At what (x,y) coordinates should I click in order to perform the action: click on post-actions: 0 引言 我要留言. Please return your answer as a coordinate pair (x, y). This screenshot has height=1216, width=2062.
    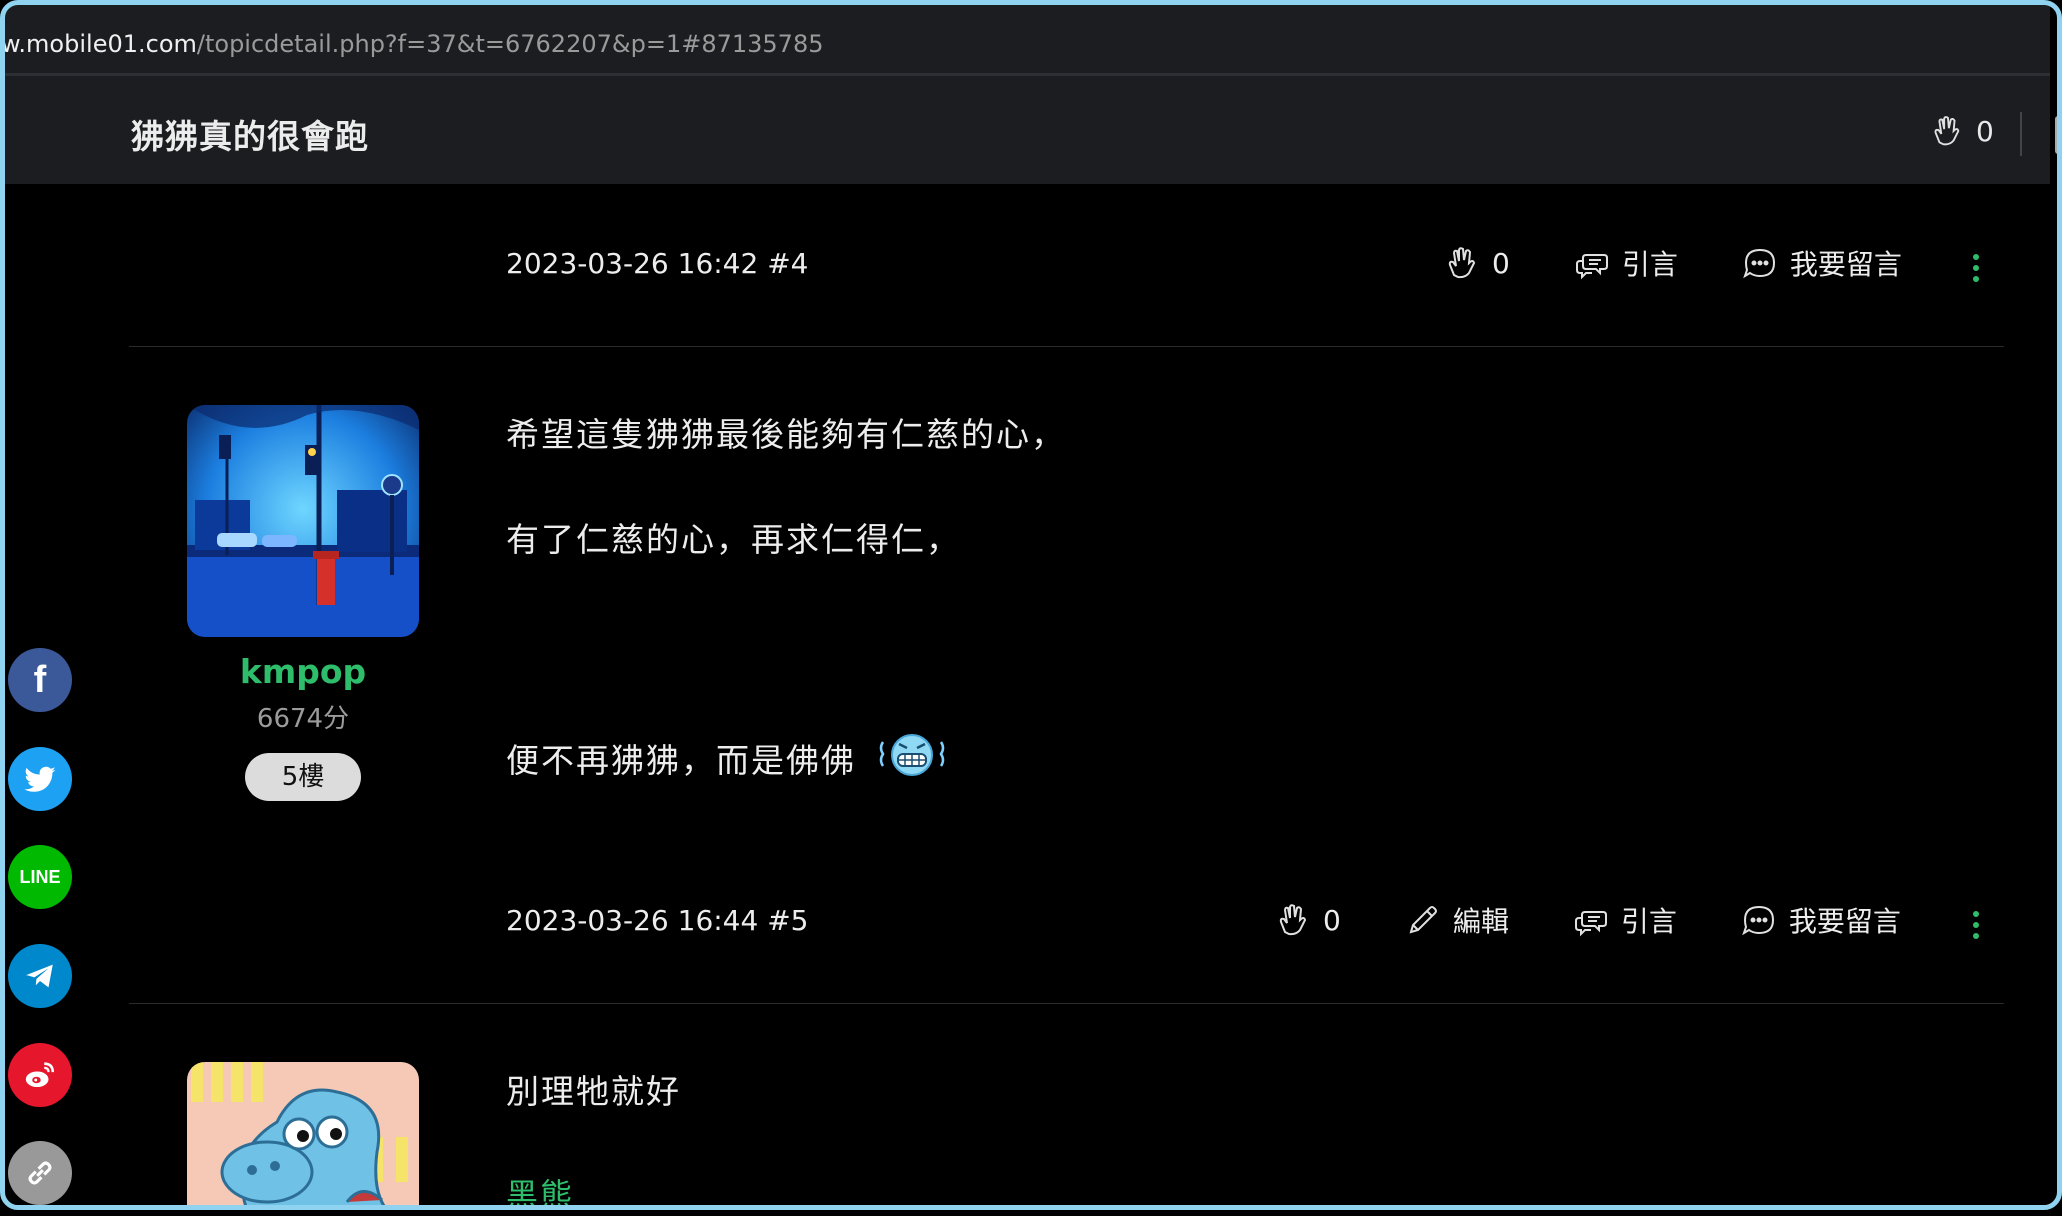
    Looking at the image, I should click on (1673, 263).